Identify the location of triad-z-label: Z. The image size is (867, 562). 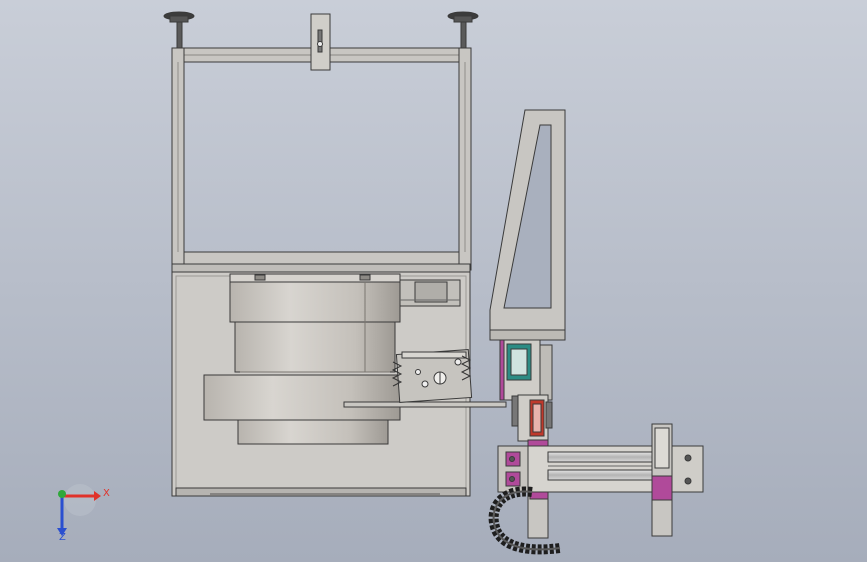
(62, 537).